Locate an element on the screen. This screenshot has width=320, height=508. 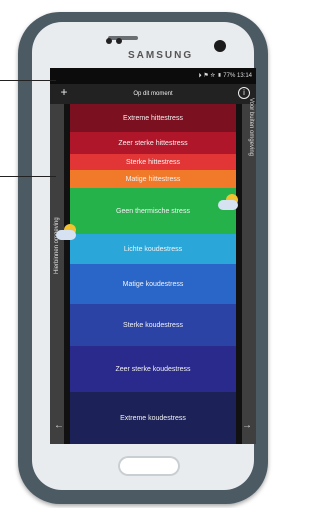
band-label: Sterke koudestress is located at coordinates (153, 325).